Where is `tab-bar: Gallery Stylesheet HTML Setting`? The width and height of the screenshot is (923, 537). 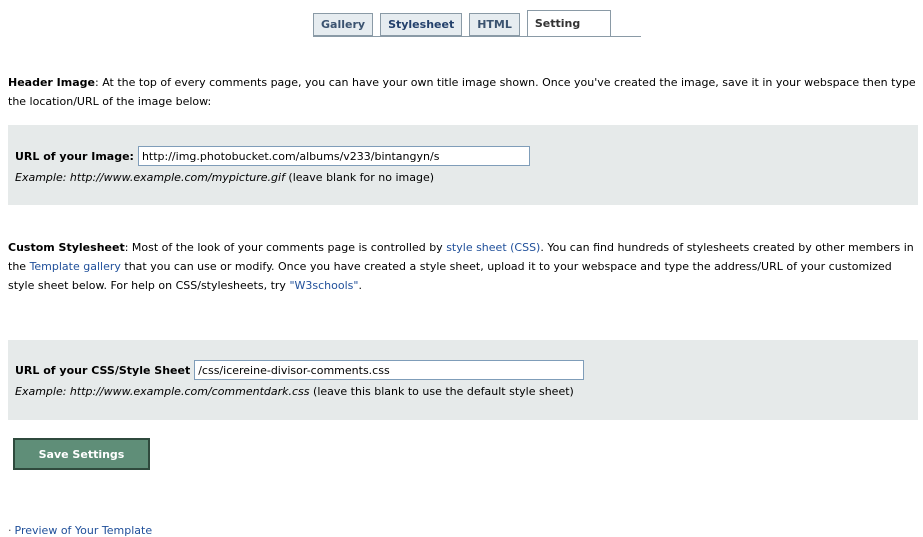
tab-bar: Gallery Stylesheet HTML Setting is located at coordinates (477, 23).